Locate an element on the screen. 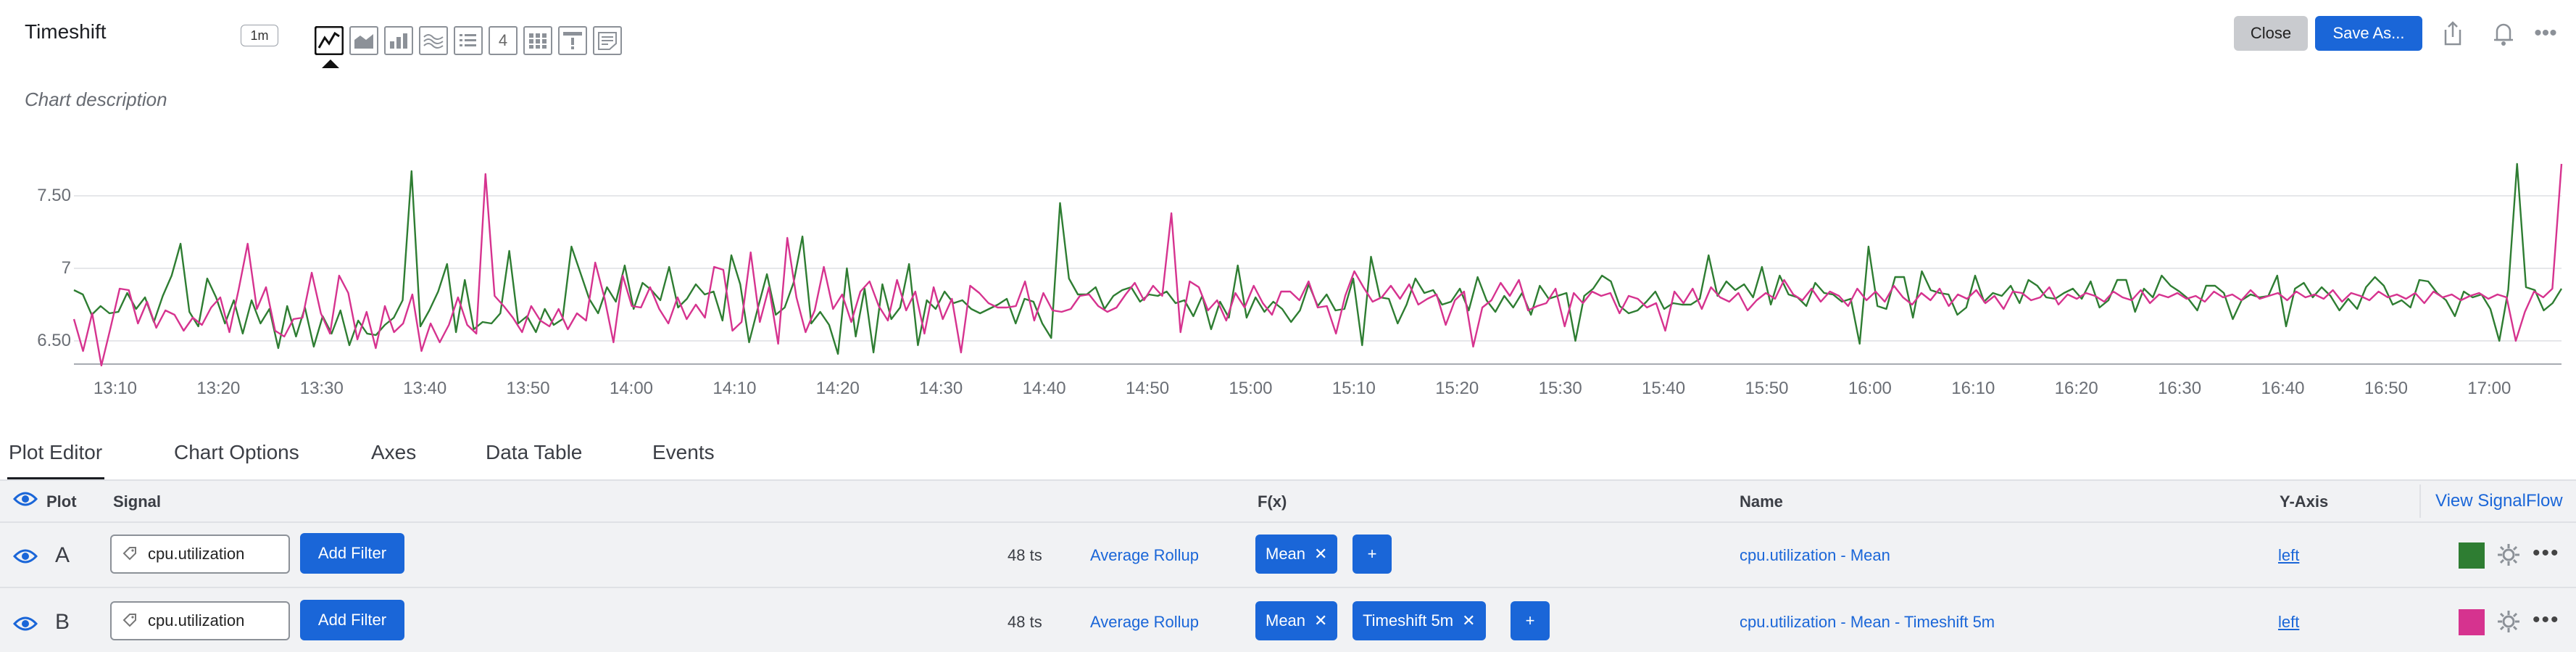 This screenshot has width=2576, height=652. x-tick-label: 16:50 is located at coordinates (2386, 388).